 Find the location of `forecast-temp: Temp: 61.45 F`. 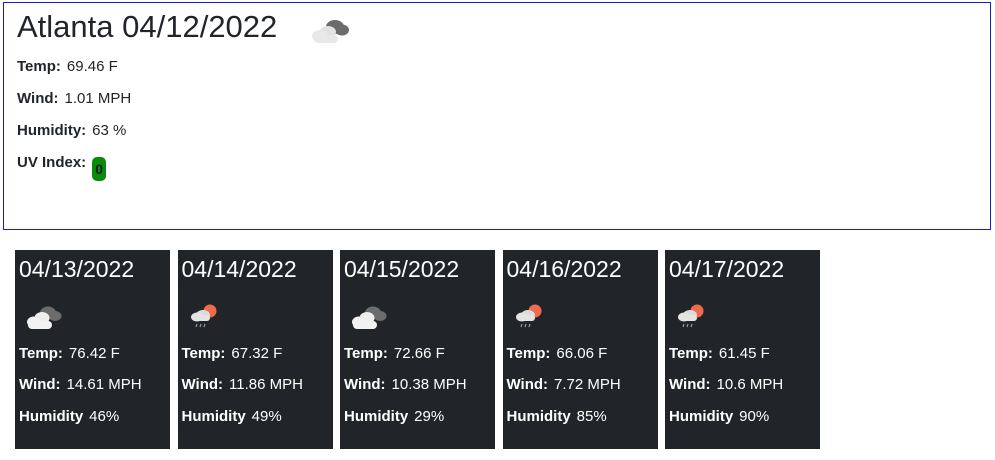

forecast-temp: Temp: 61.45 F is located at coordinates (719, 353).